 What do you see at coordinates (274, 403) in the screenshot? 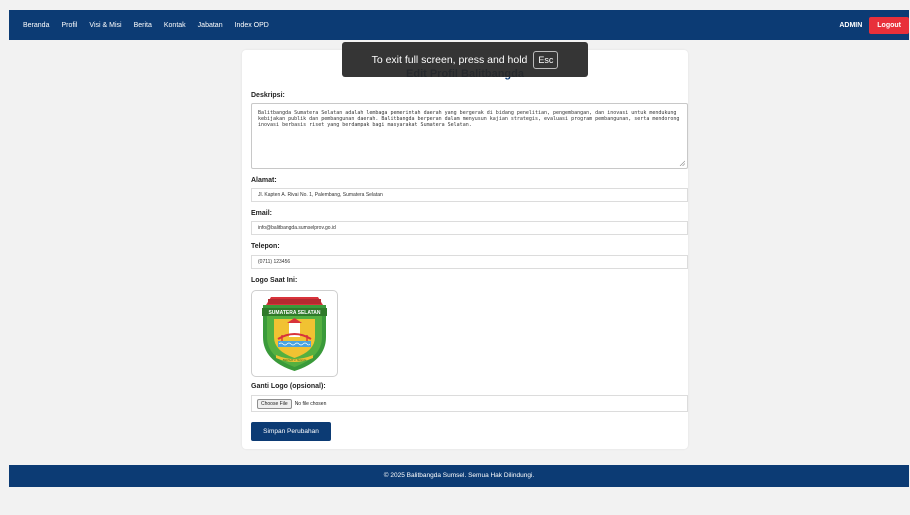
I see `choose-file-button: Choose File` at bounding box center [274, 403].